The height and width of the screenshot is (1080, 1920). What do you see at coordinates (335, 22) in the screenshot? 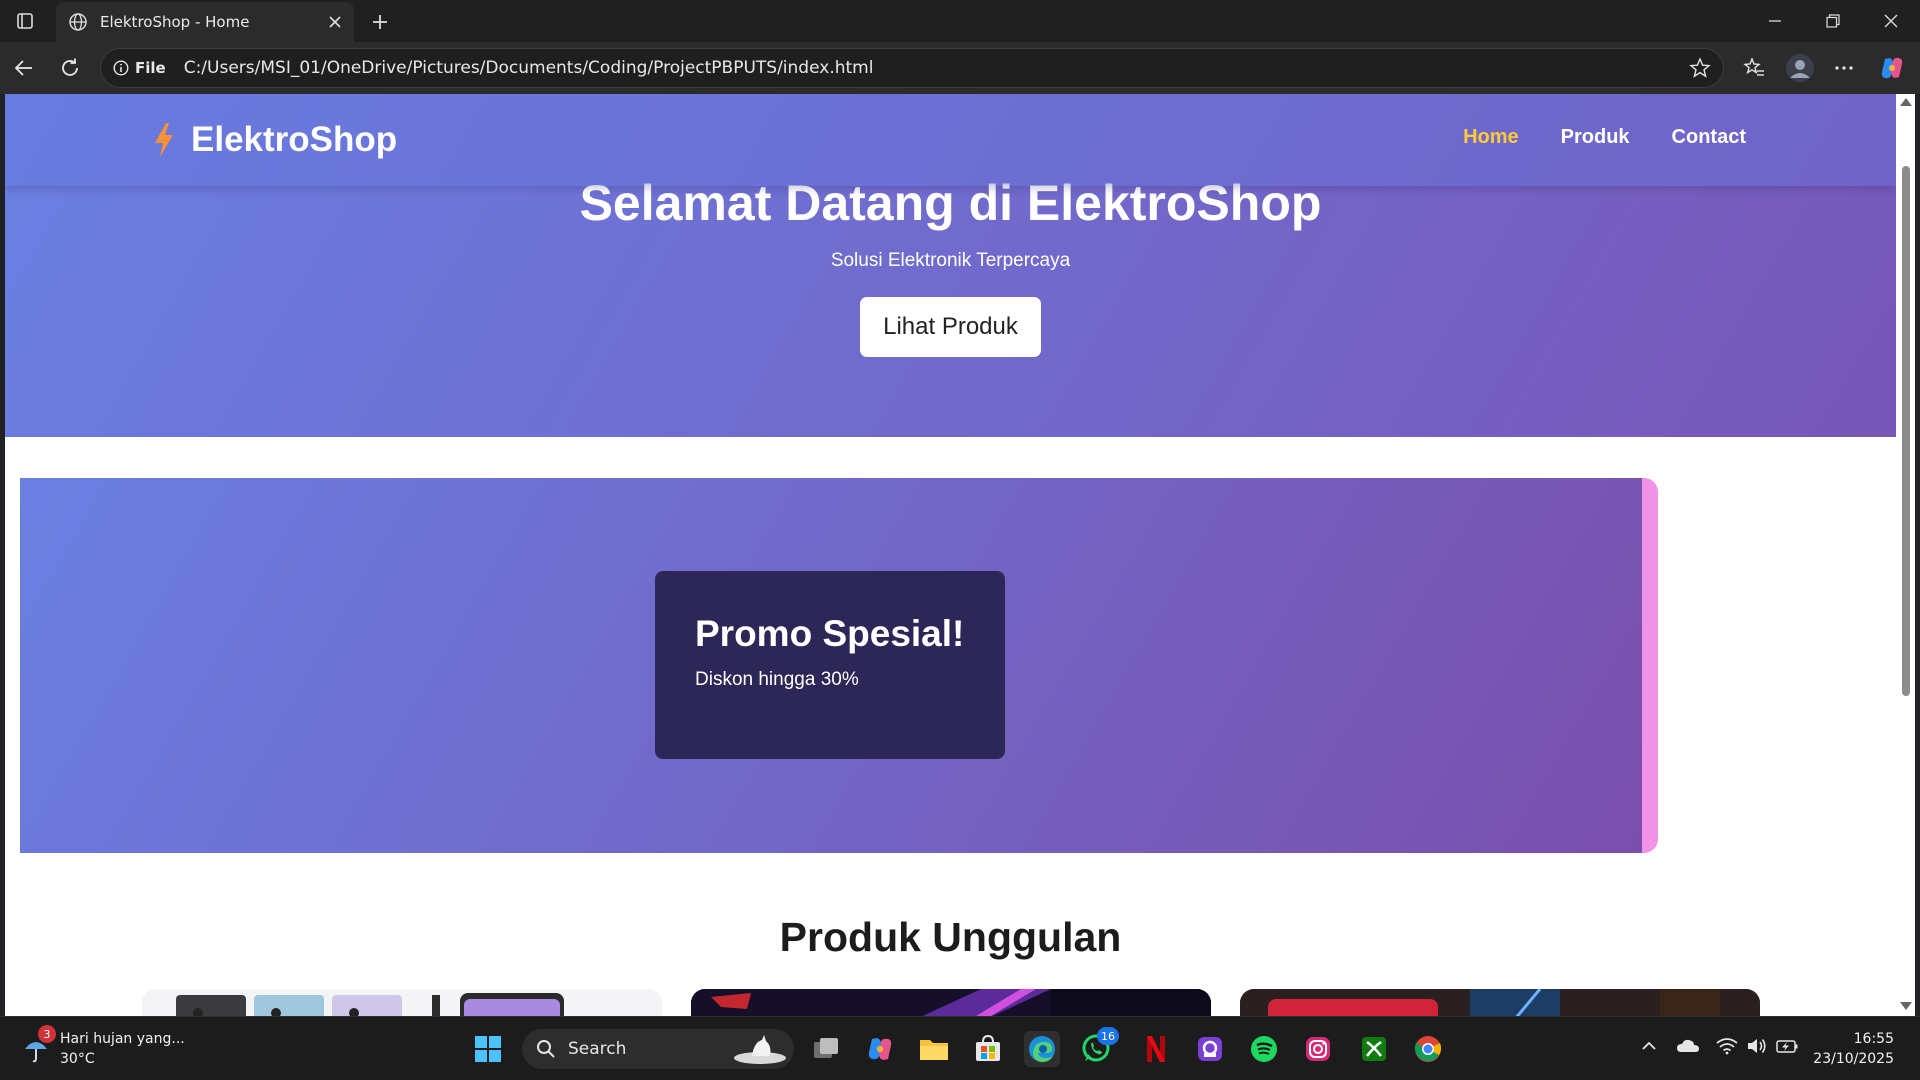
I see `close-tab-icon` at bounding box center [335, 22].